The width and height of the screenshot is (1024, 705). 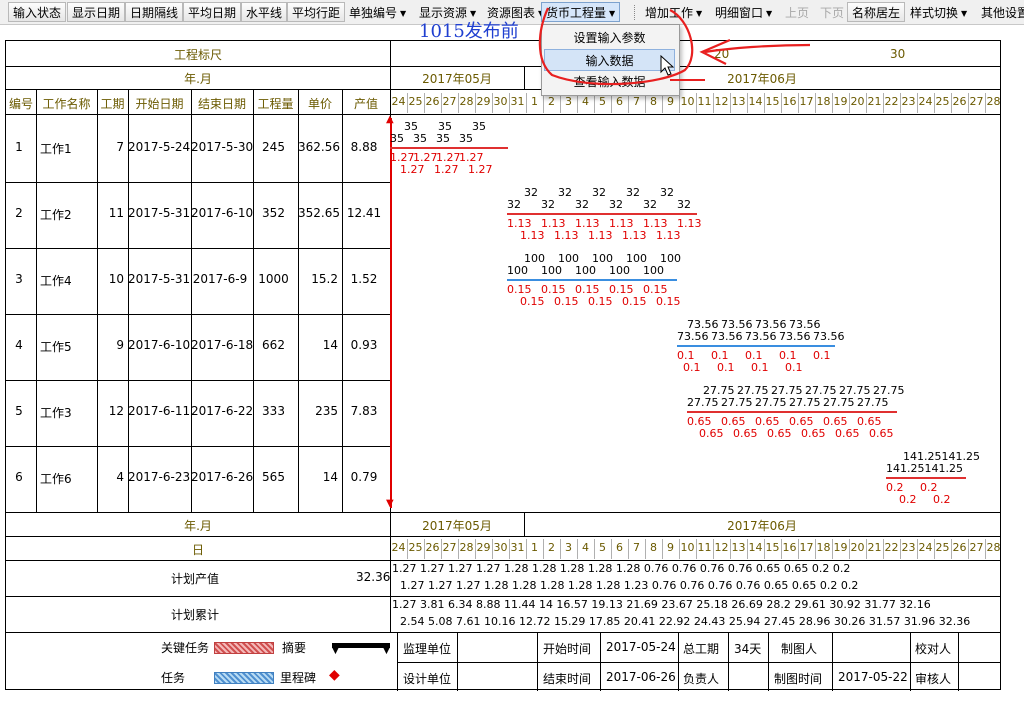 I want to click on task-end-date: 2017-6-18, so click(x=222, y=345).